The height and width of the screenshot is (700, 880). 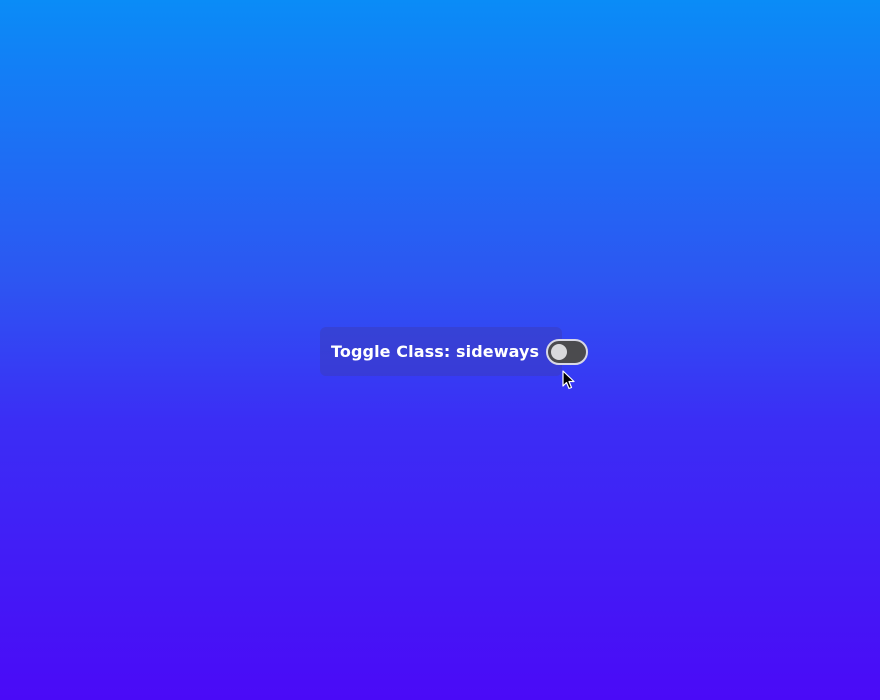 I want to click on sideways-toggle-switch, so click(x=567, y=351).